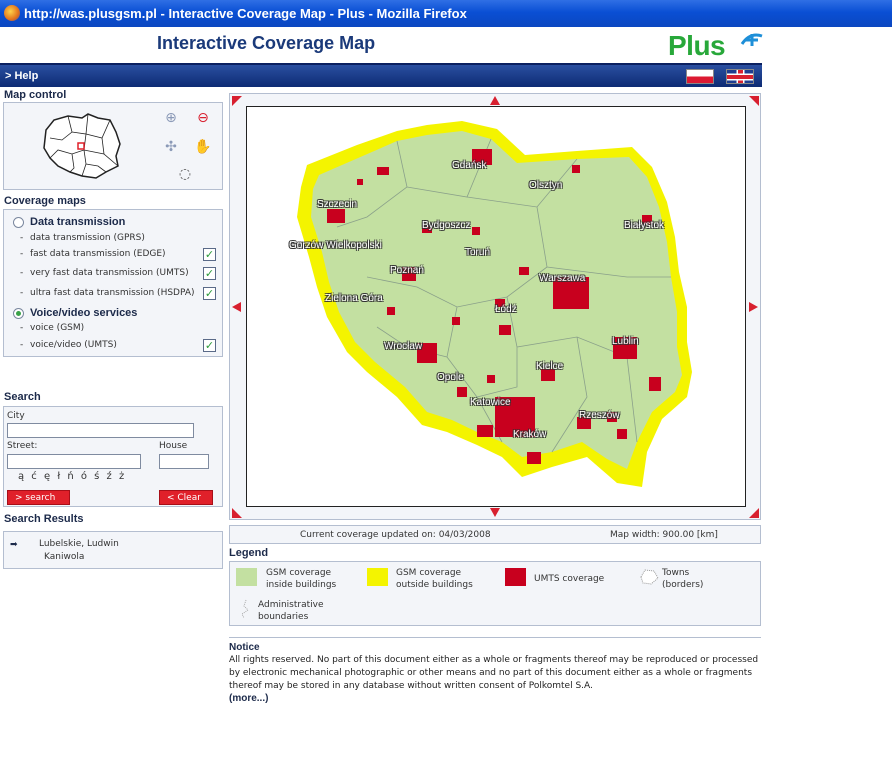 Image resolution: width=892 pixels, height=769 pixels. Describe the element at coordinates (203, 147) in the screenshot. I see `hand-icon: ✋` at that location.